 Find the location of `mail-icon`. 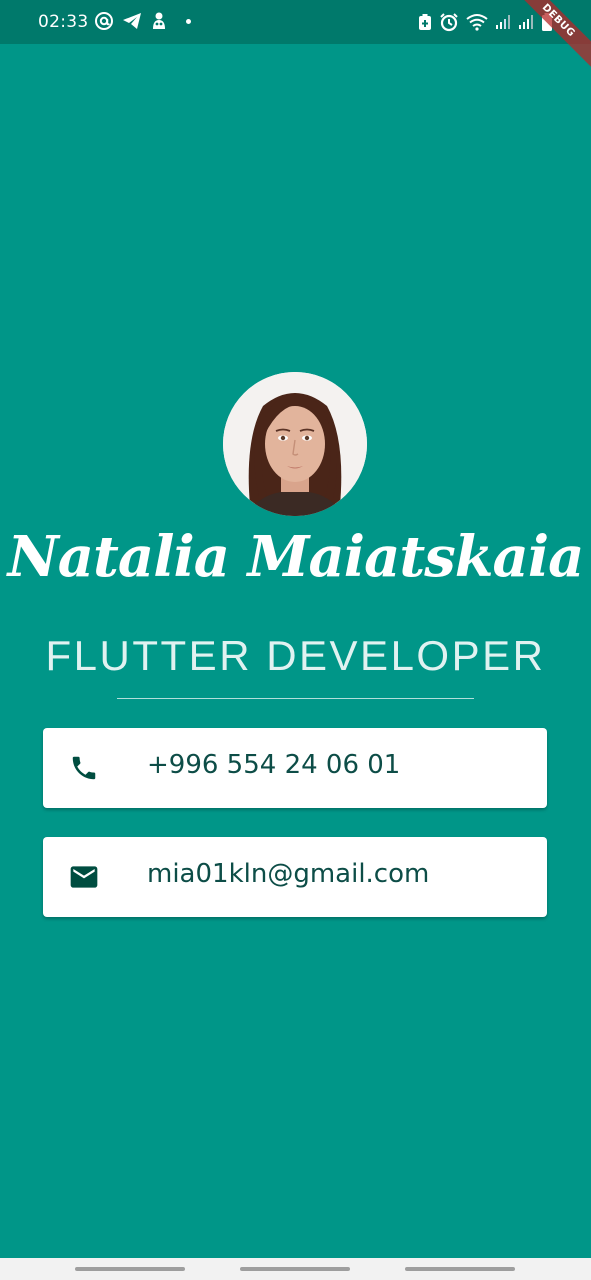

mail-icon is located at coordinates (84, 877).